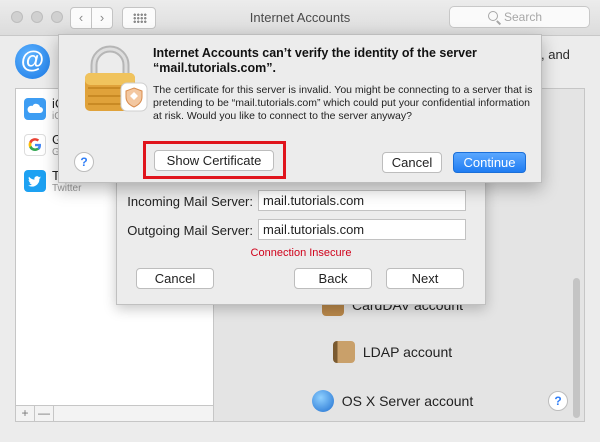 The image size is (600, 442). Describe the element at coordinates (362, 200) in the screenshot. I see `incoming-server-input` at that location.